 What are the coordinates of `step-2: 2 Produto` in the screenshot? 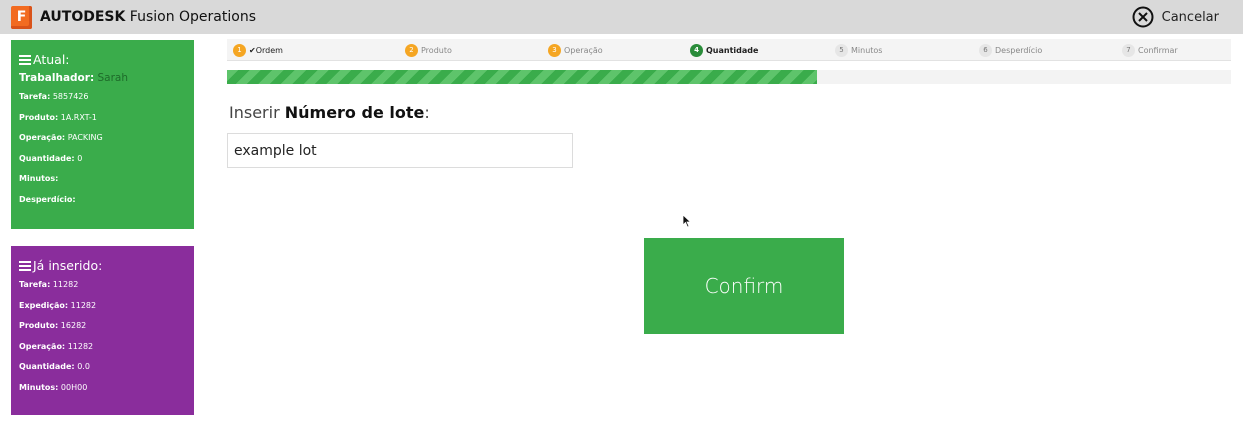 It's located at (428, 50).